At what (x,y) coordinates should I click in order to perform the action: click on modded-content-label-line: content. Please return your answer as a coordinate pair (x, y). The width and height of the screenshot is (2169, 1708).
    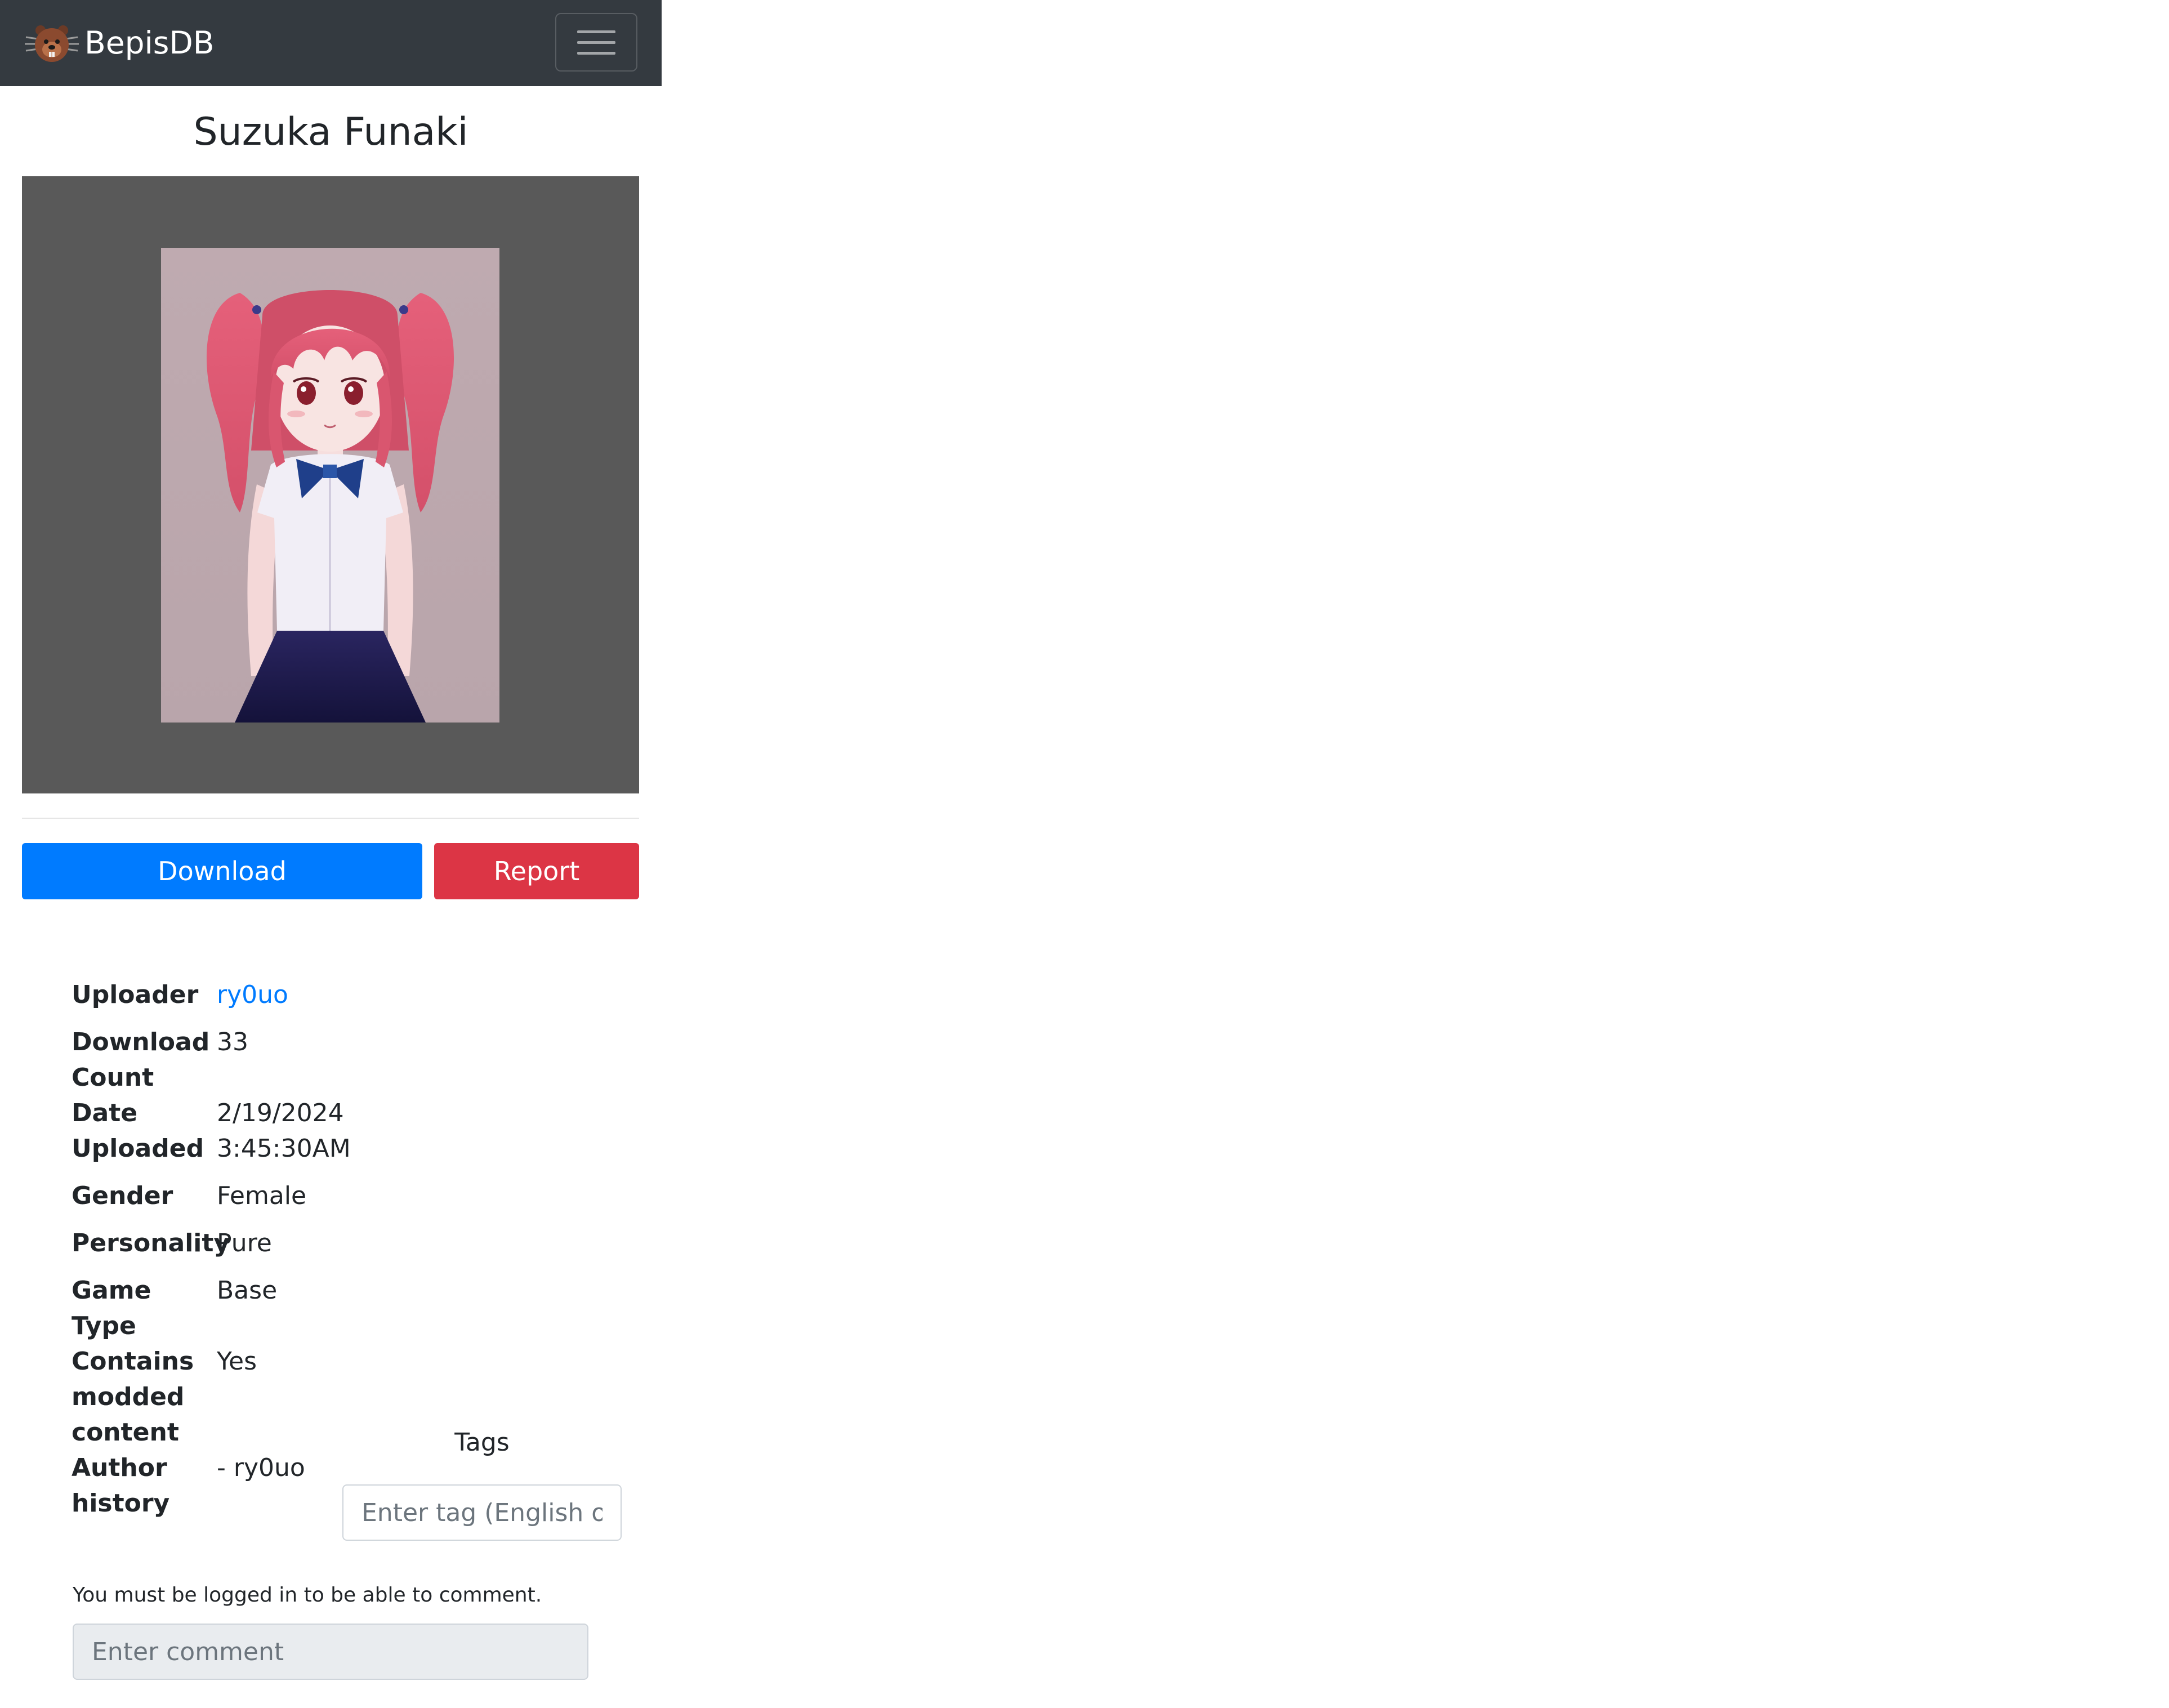
    Looking at the image, I should click on (125, 1432).